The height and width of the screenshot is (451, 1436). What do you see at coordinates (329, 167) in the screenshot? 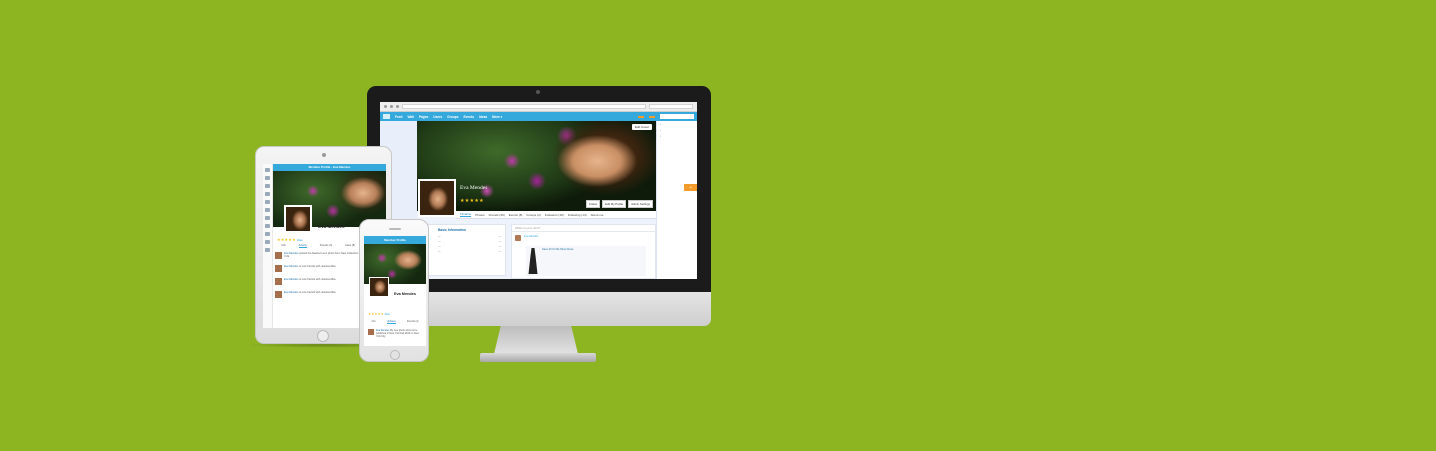
I see `tablet-title-bar: Member Profile · Eva Mendes` at bounding box center [329, 167].